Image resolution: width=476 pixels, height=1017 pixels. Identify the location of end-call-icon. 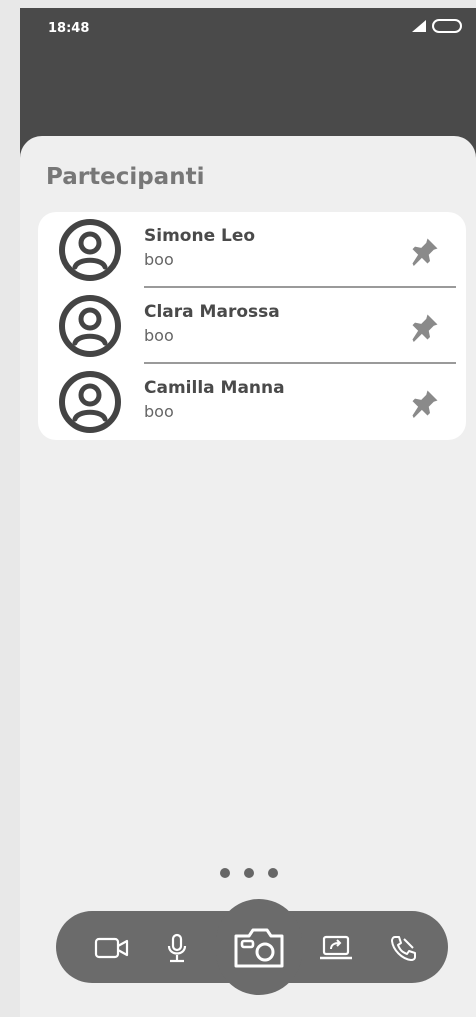
(403, 948).